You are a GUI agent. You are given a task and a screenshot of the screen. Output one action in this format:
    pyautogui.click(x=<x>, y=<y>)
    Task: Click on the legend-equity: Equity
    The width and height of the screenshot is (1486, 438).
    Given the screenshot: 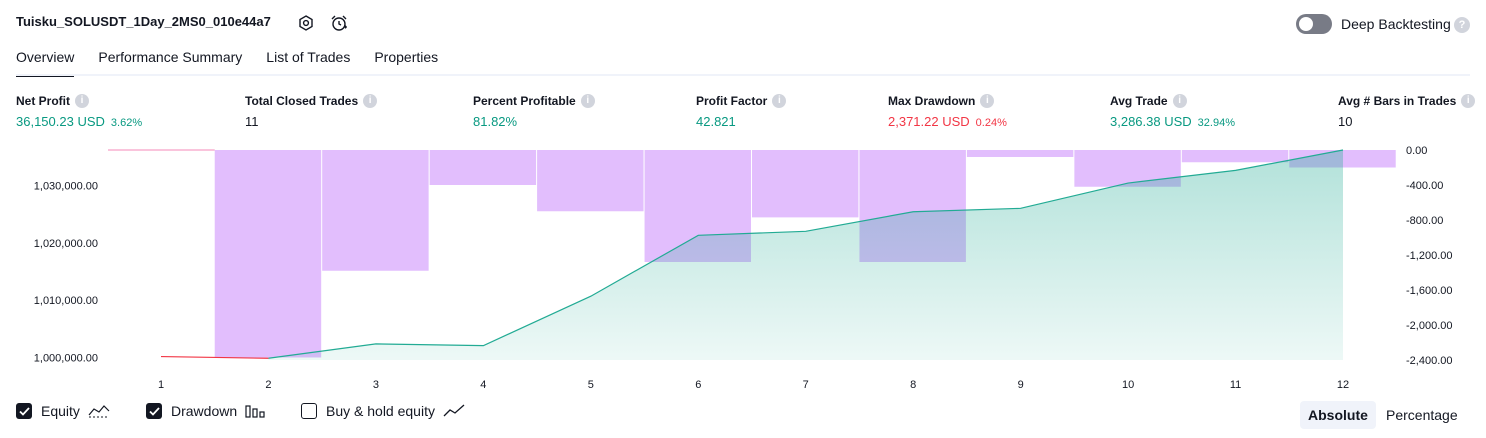 What is the action you would take?
    pyautogui.click(x=63, y=411)
    